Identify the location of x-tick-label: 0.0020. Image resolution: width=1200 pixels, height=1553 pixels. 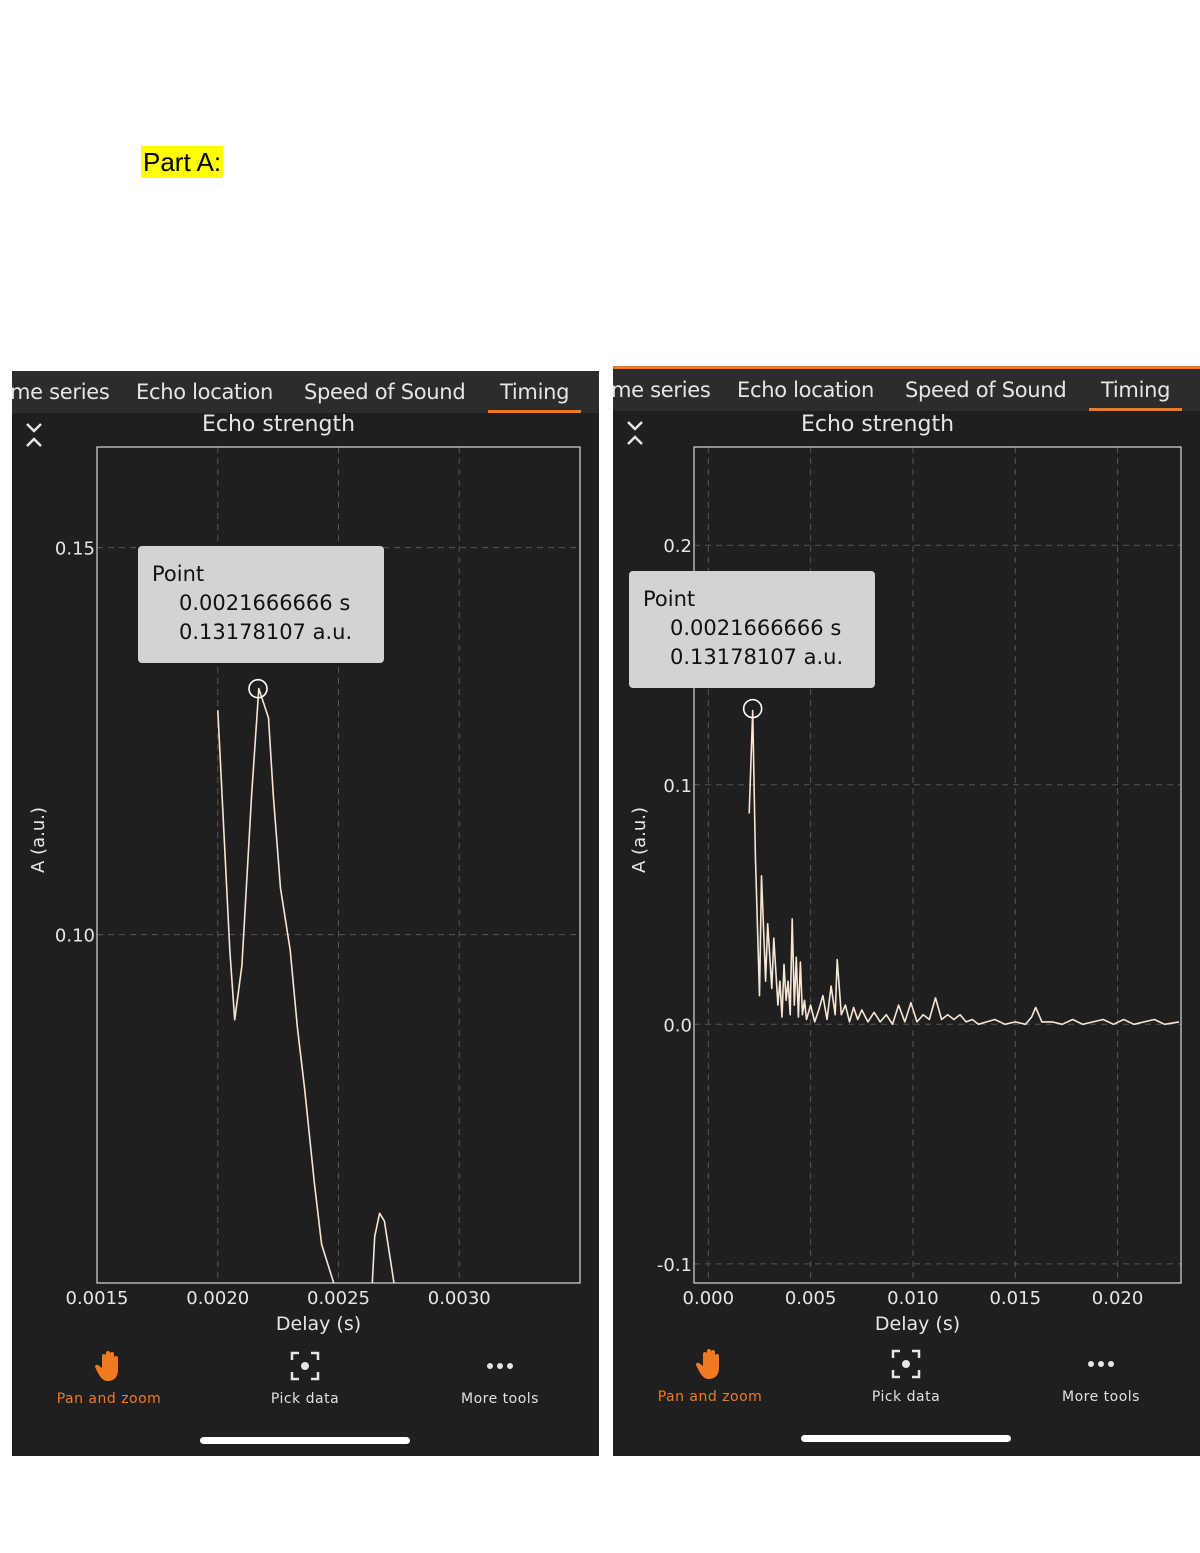
(217, 1298).